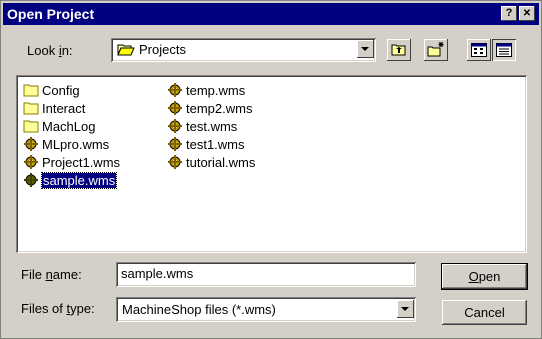  What do you see at coordinates (365, 49) in the screenshot?
I see `look-in-dropdown-button` at bounding box center [365, 49].